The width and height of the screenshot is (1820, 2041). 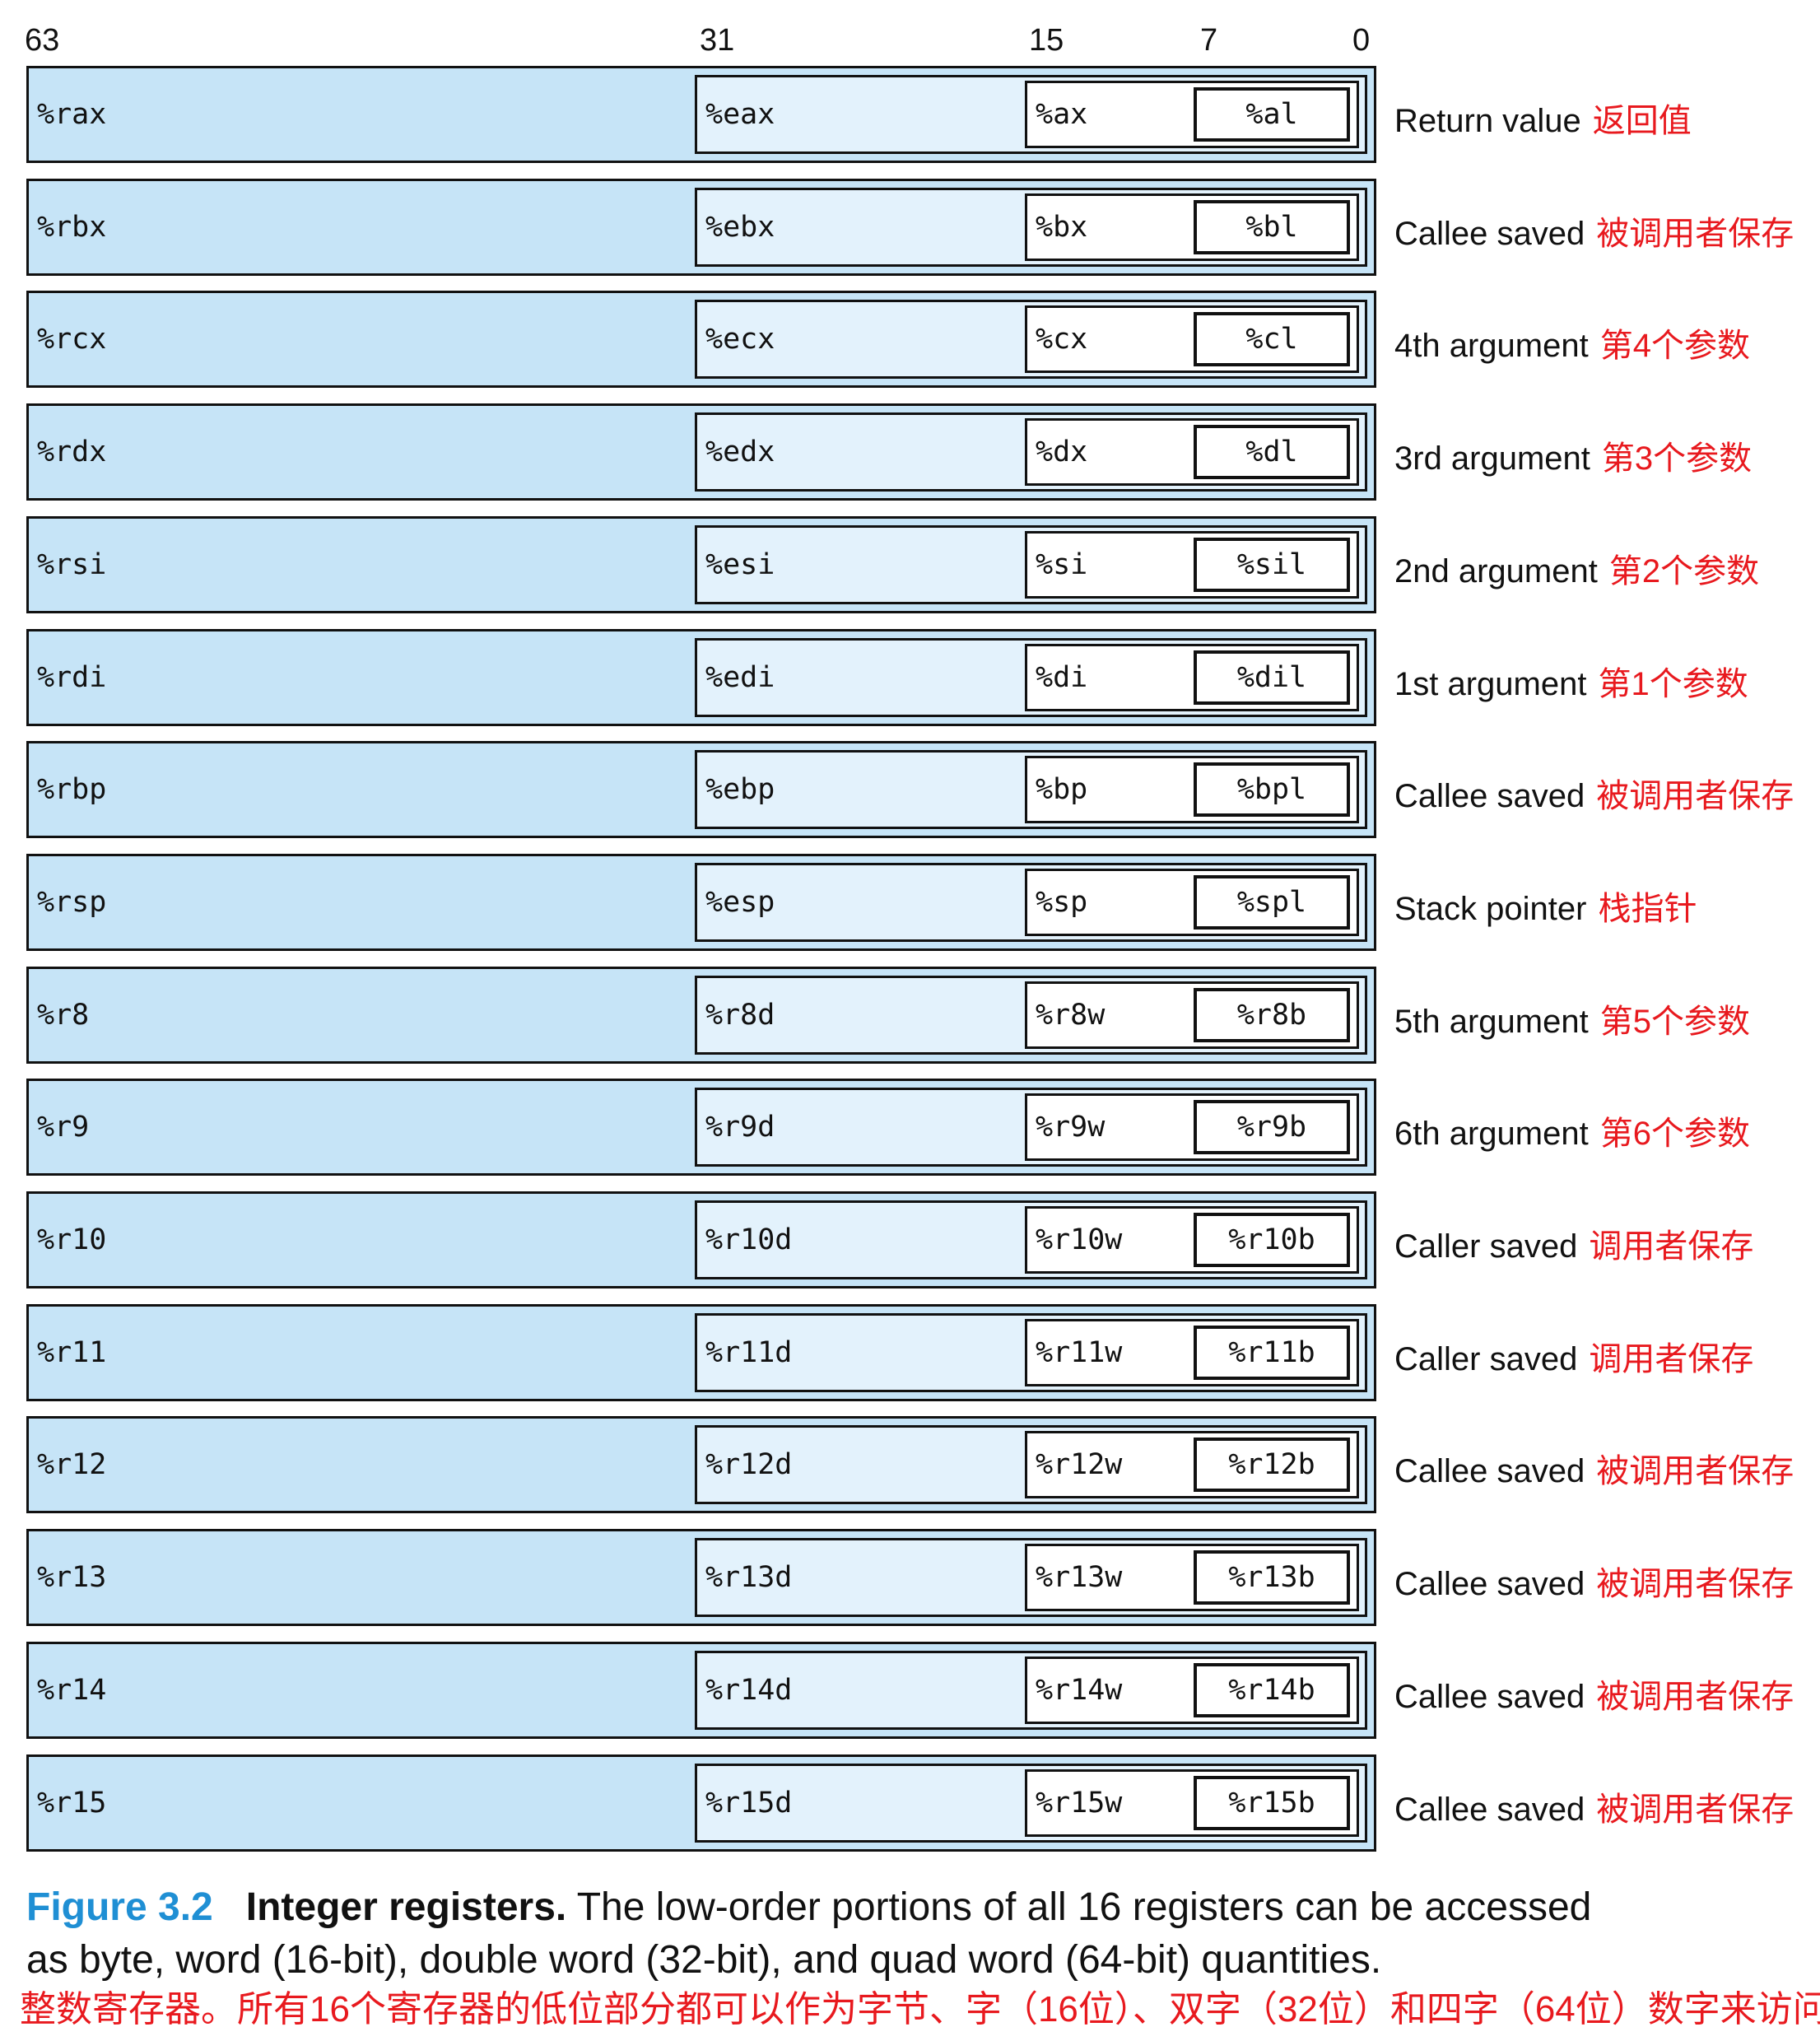 I want to click on register-role-rsp: Stack pointer 栈指针, so click(x=1545, y=906).